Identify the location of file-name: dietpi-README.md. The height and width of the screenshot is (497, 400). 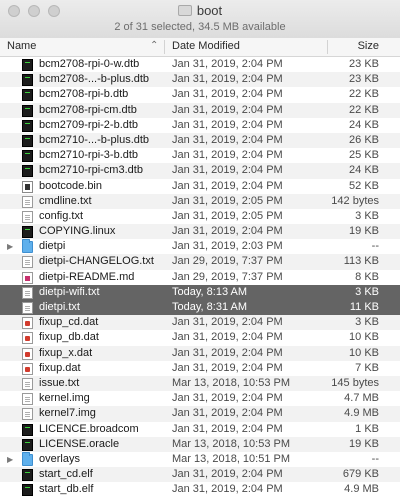
(87, 276).